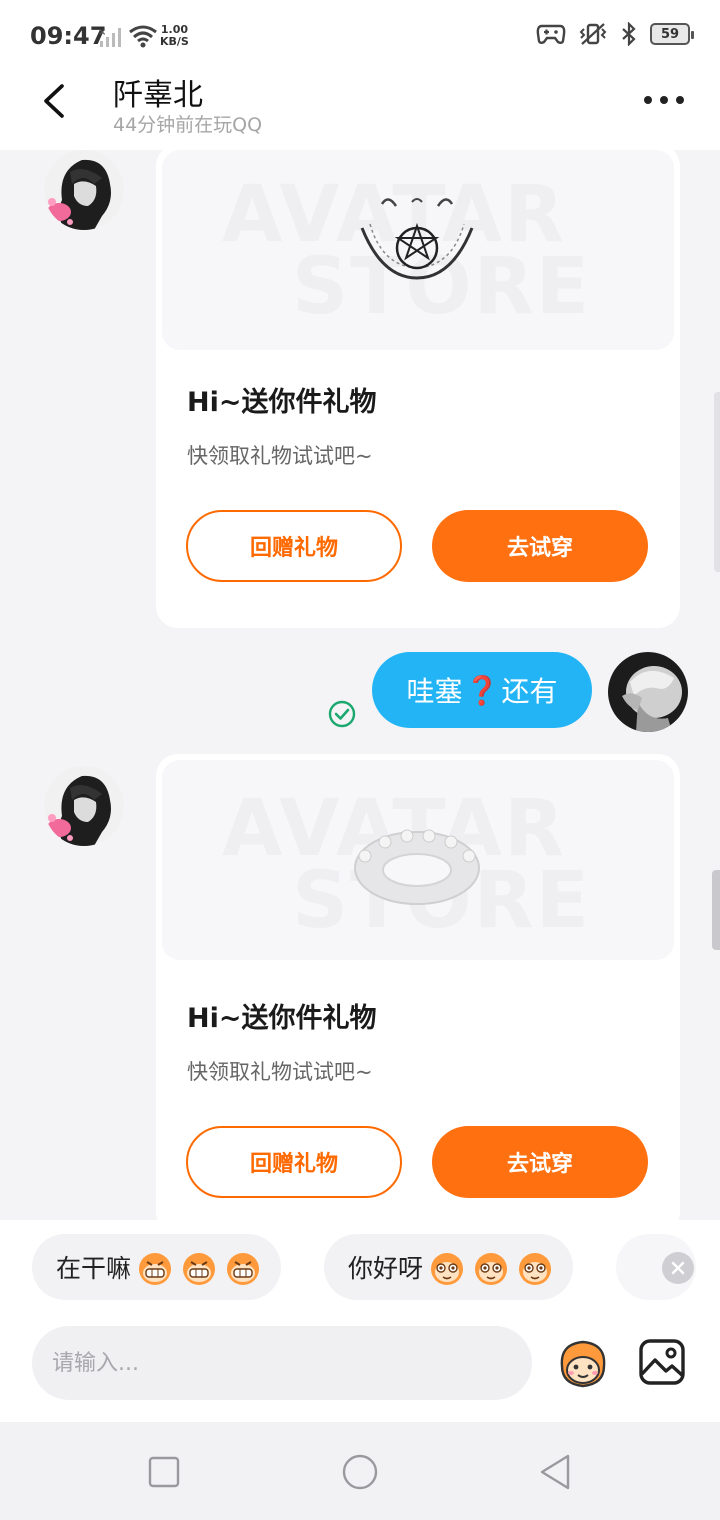 Image resolution: width=720 pixels, height=1520 pixels. I want to click on scrollbar-thumb, so click(716, 910).